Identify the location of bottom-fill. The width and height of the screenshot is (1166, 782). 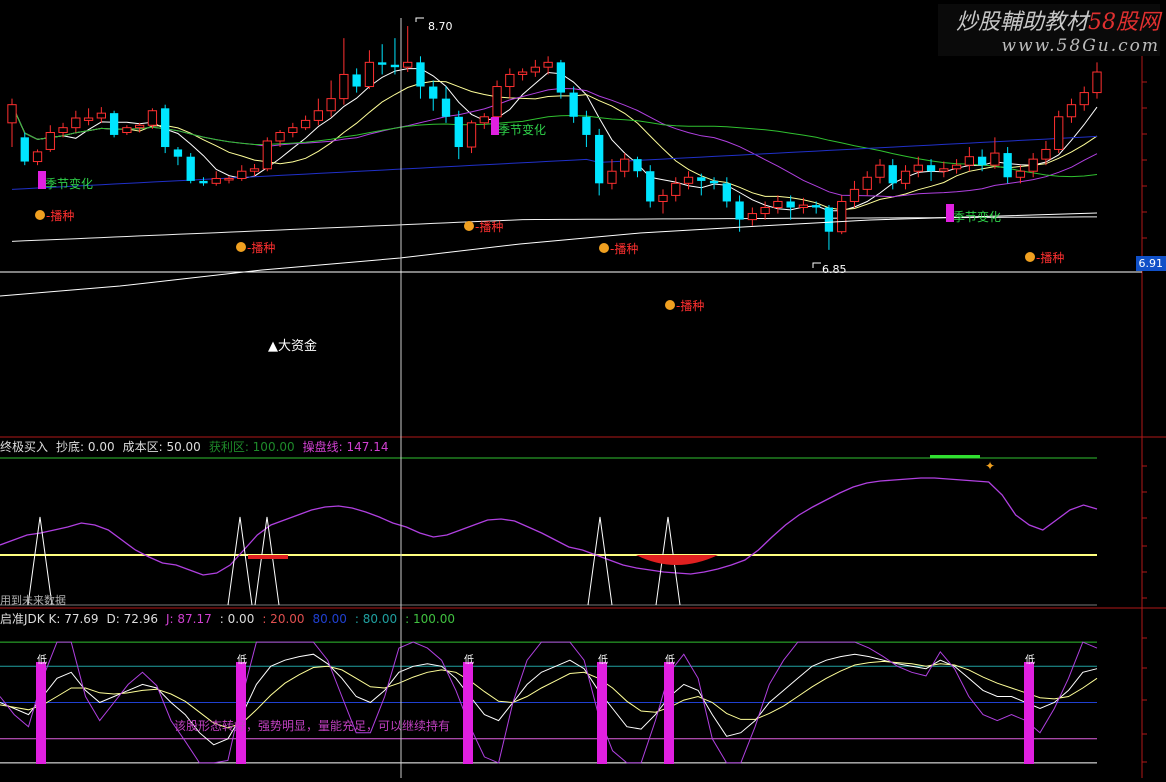
(268, 557).